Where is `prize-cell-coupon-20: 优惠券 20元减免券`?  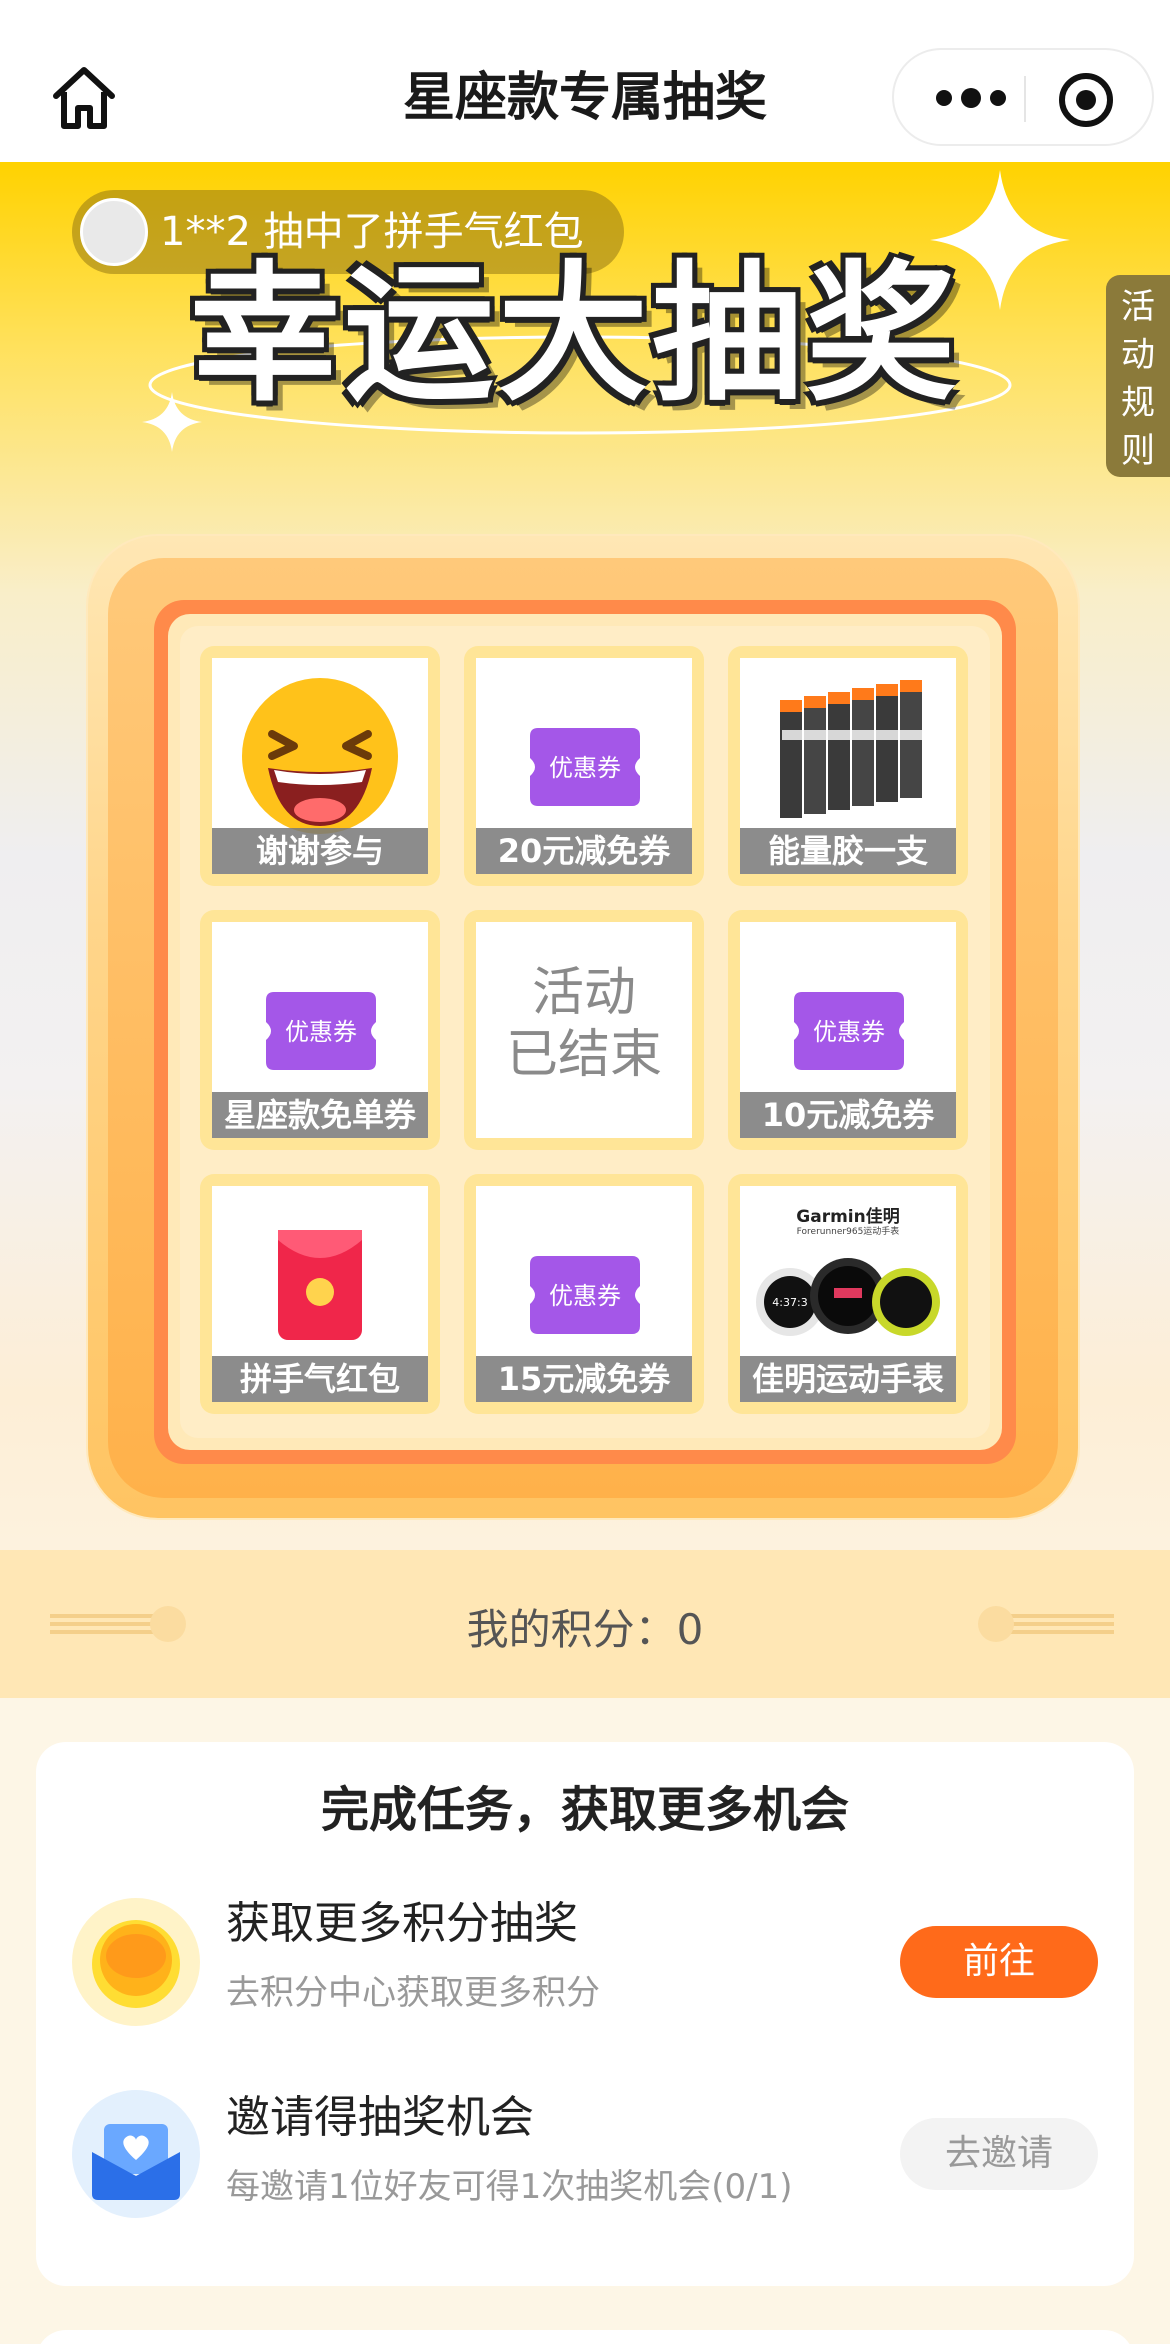
prize-cell-coupon-20: 优惠券 20元减免券 is located at coordinates (584, 766).